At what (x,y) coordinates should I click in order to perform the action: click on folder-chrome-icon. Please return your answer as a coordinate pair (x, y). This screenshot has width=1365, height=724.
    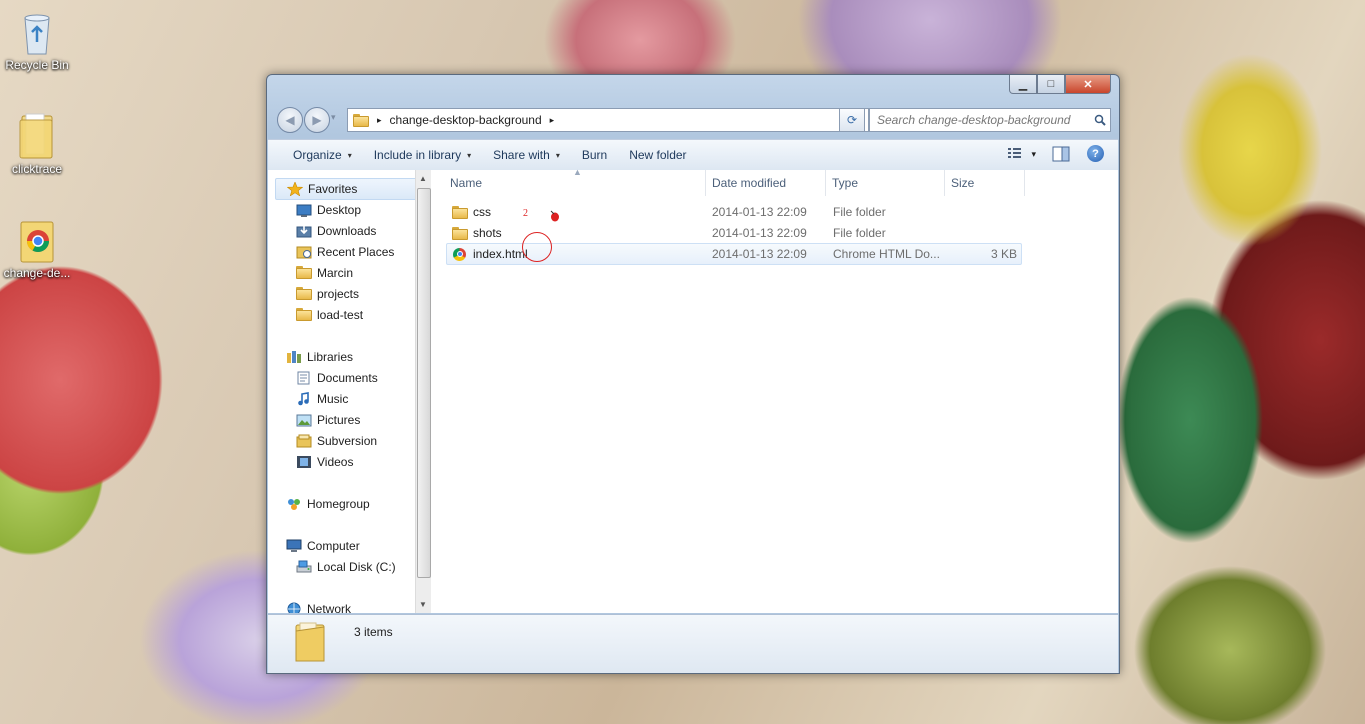
    Looking at the image, I should click on (37, 240).